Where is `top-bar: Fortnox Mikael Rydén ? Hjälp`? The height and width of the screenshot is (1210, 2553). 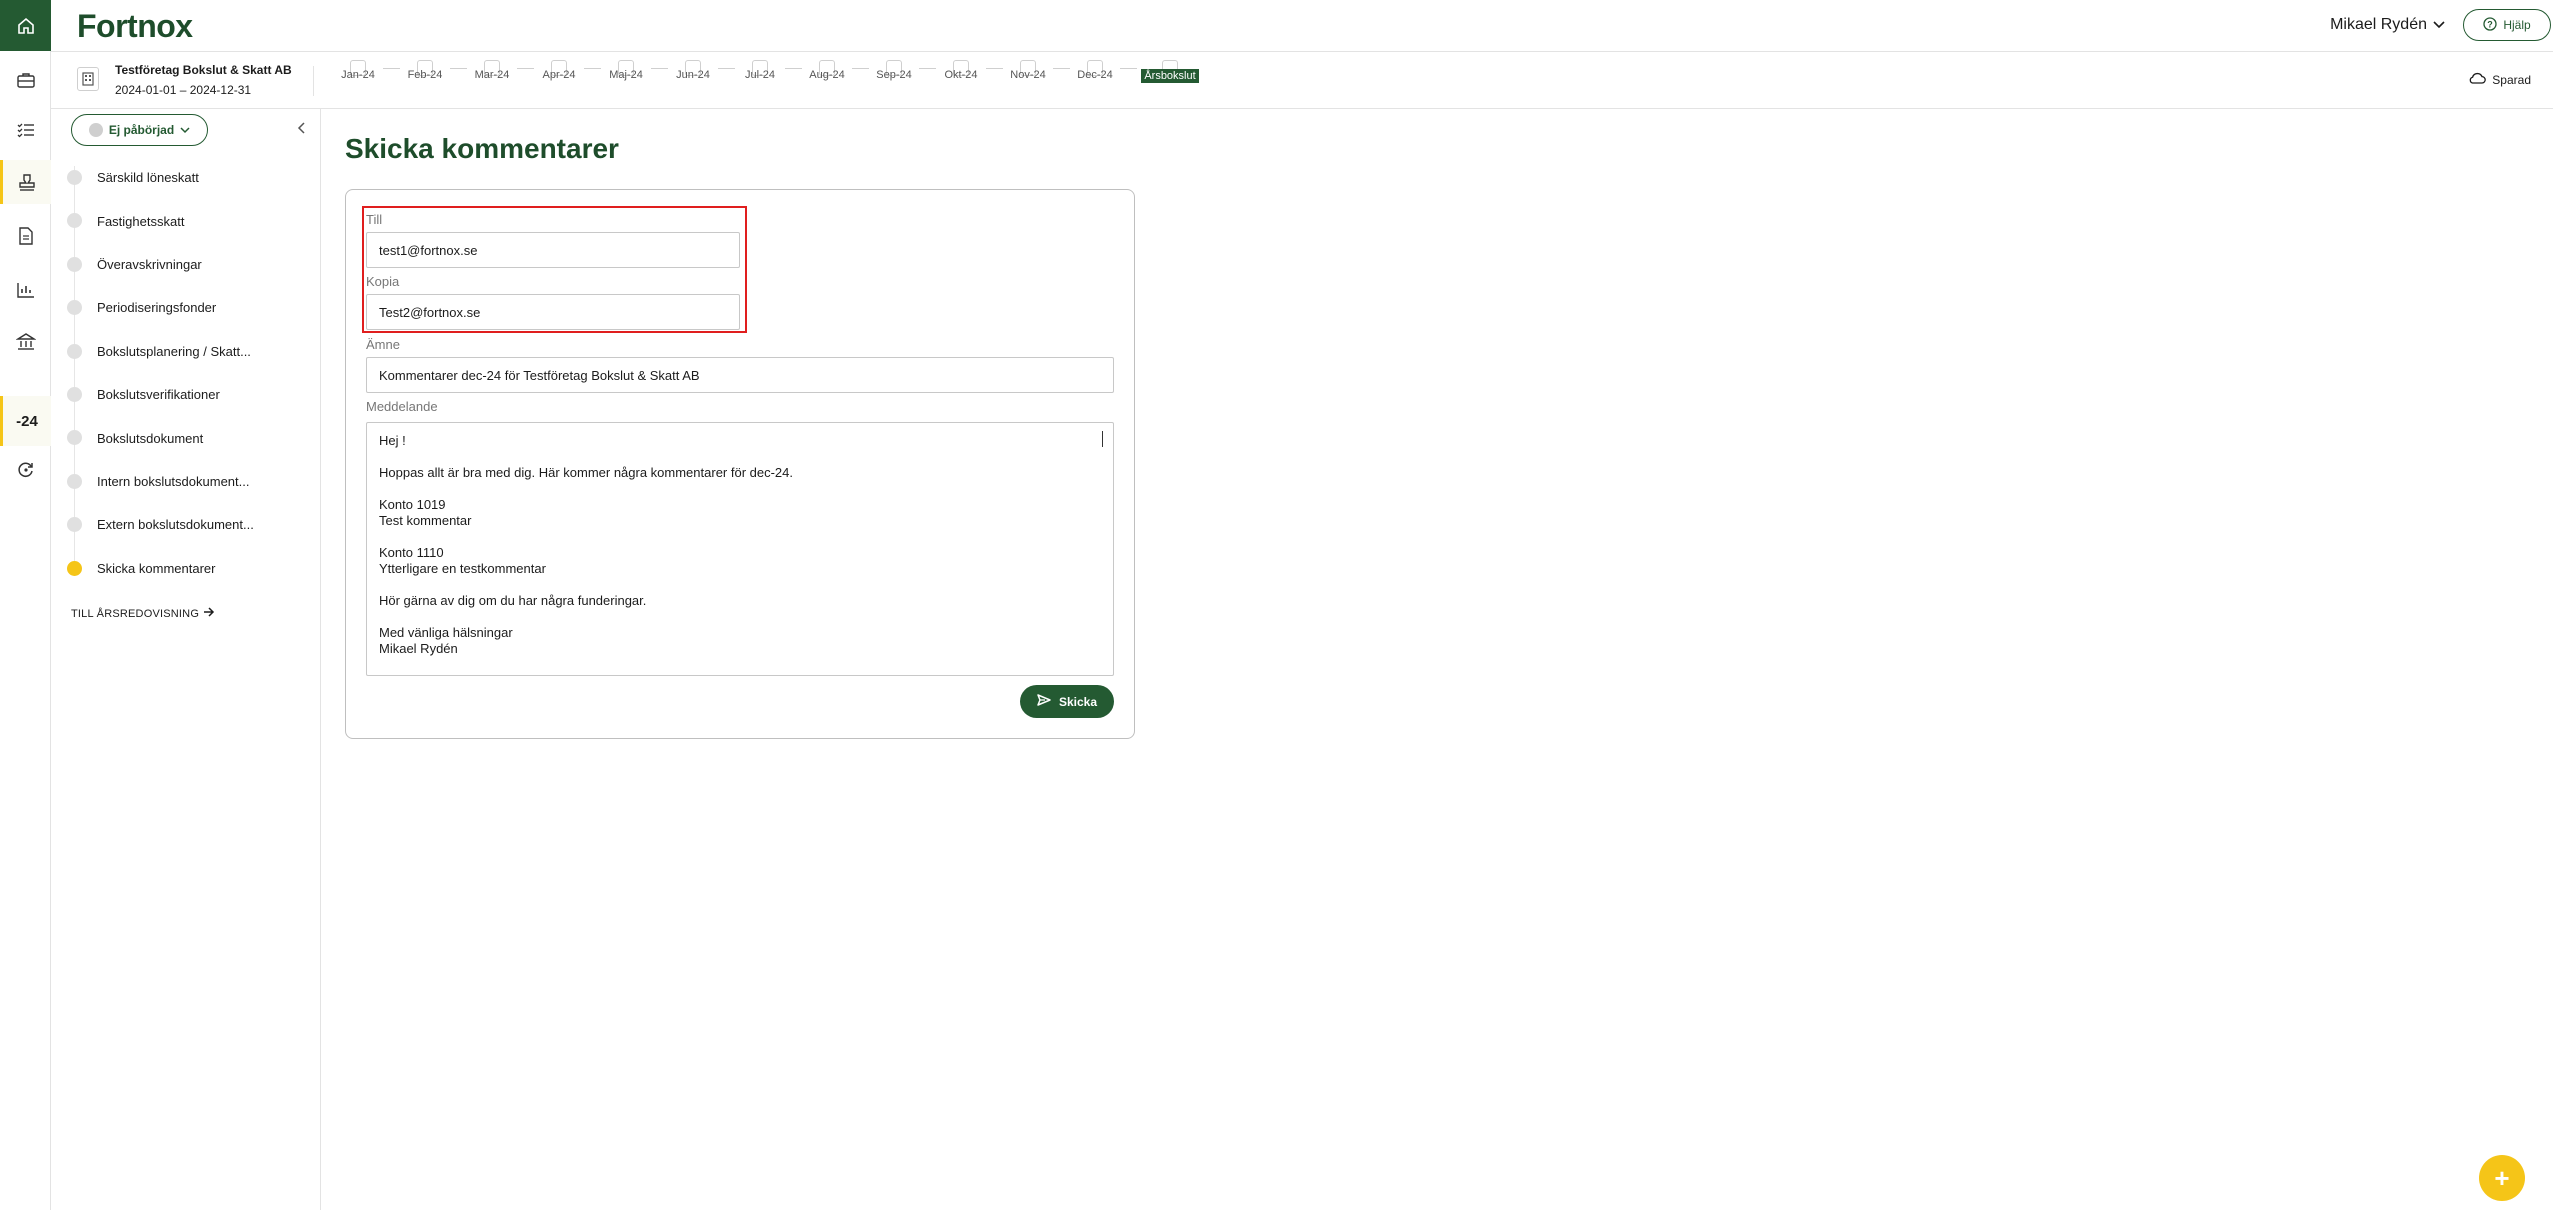
top-bar: Fortnox Mikael Rydén ? Hjälp is located at coordinates (1302, 26).